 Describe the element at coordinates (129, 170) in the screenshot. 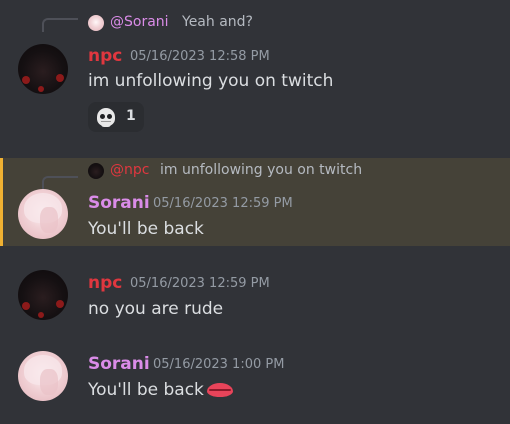

I see `reply-mention: @npc` at that location.